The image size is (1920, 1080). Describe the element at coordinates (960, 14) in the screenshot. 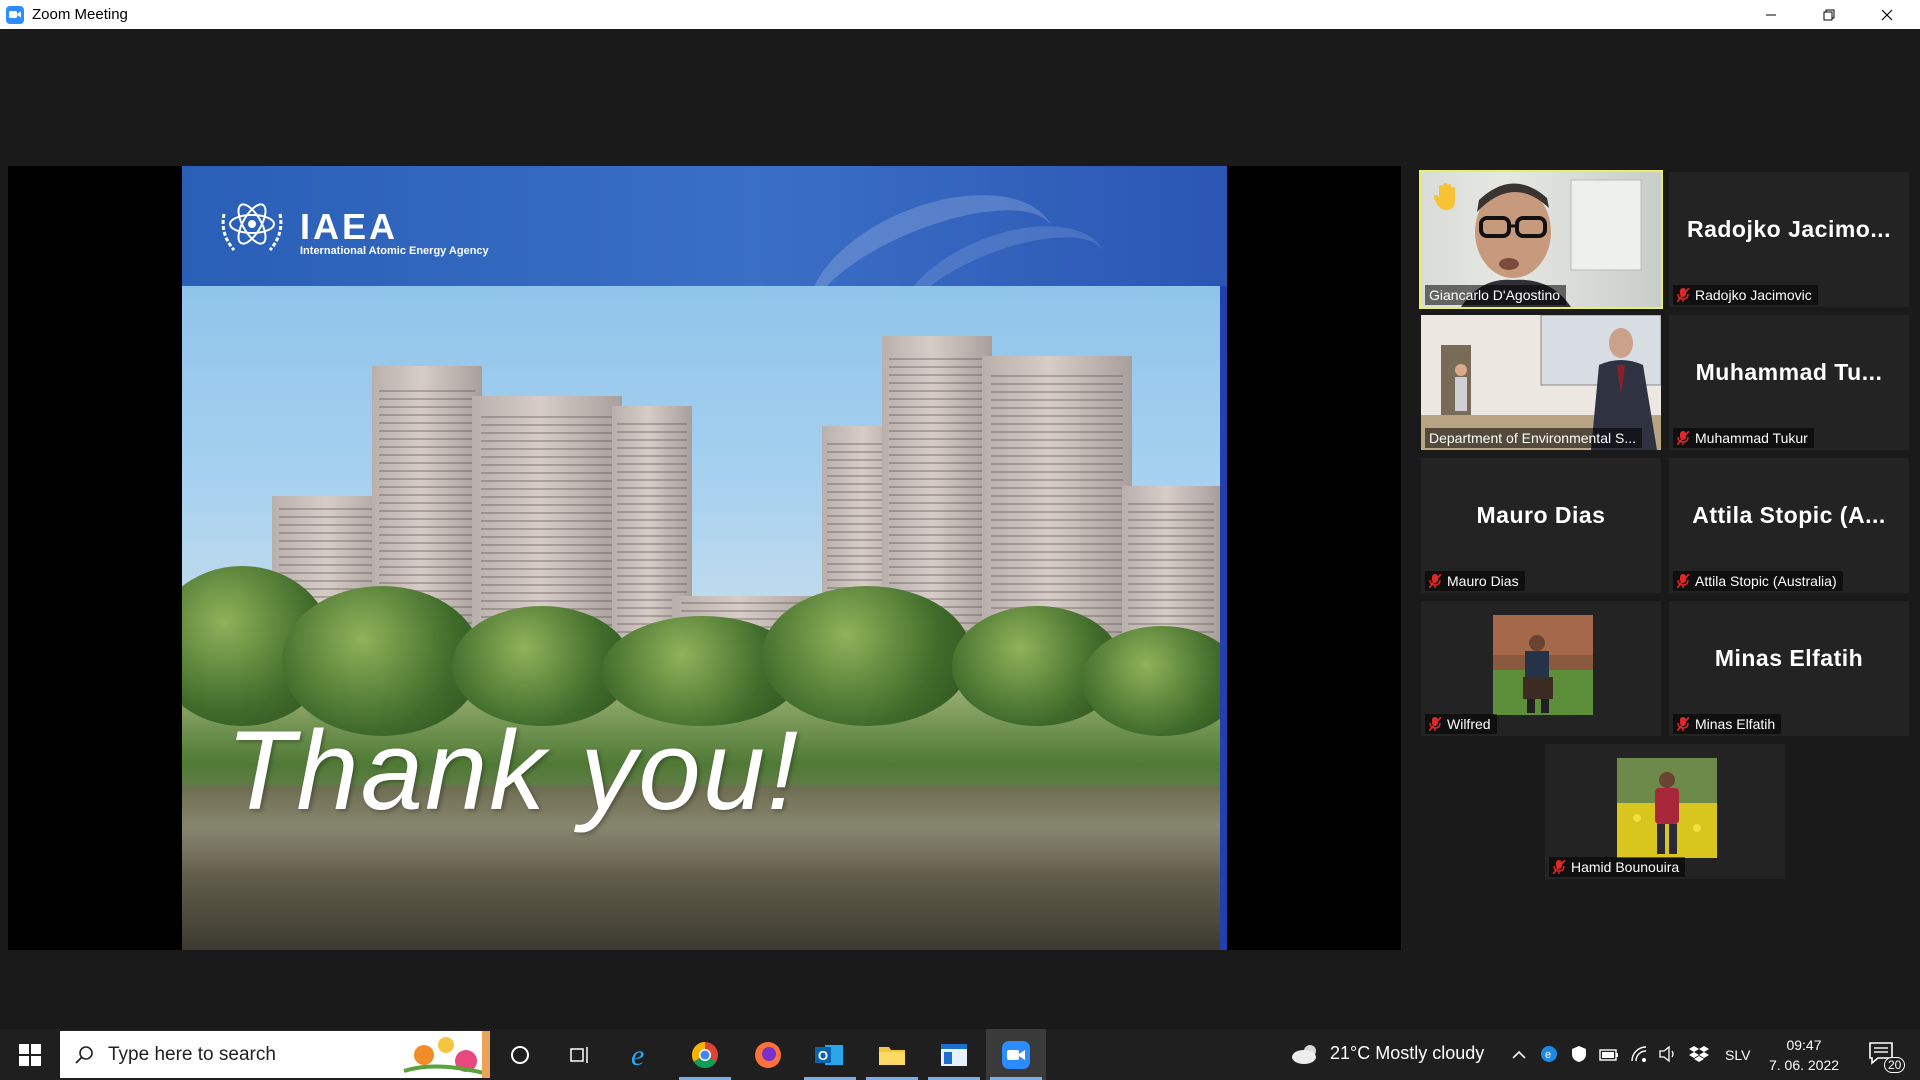

I see `title-bar: Zoom Meeting` at that location.